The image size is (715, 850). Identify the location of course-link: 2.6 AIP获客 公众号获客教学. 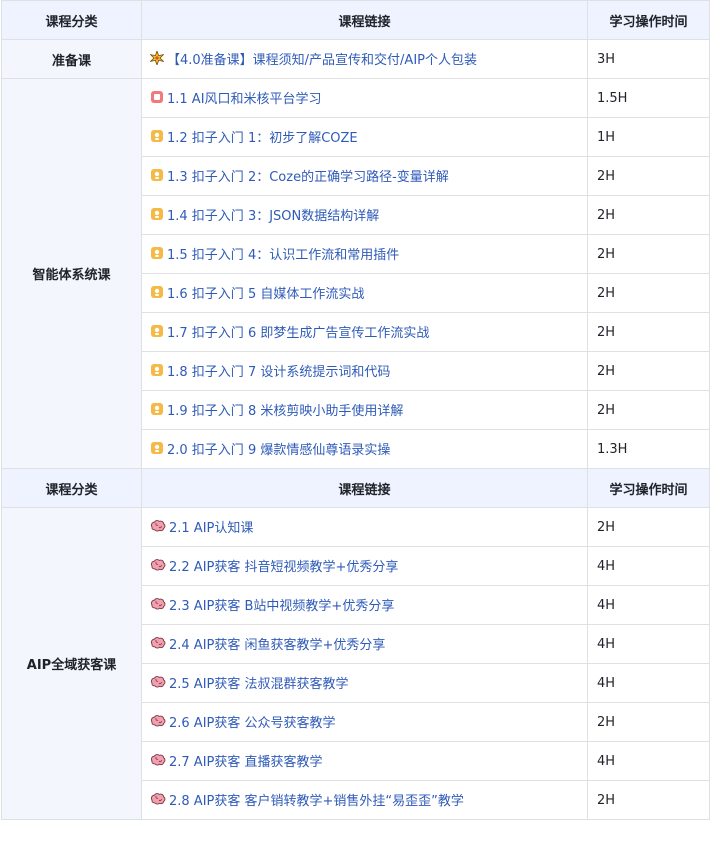
(243, 721).